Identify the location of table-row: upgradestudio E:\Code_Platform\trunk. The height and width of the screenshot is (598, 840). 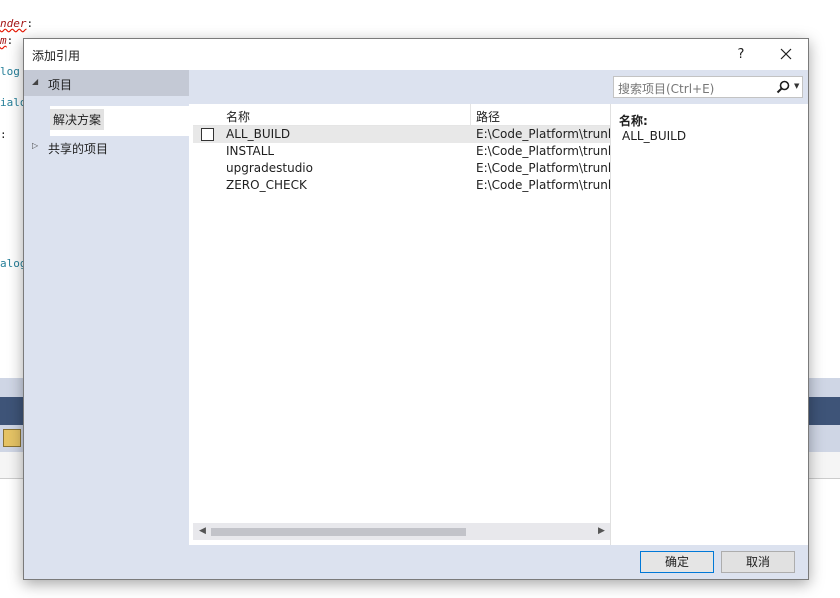
(401, 168).